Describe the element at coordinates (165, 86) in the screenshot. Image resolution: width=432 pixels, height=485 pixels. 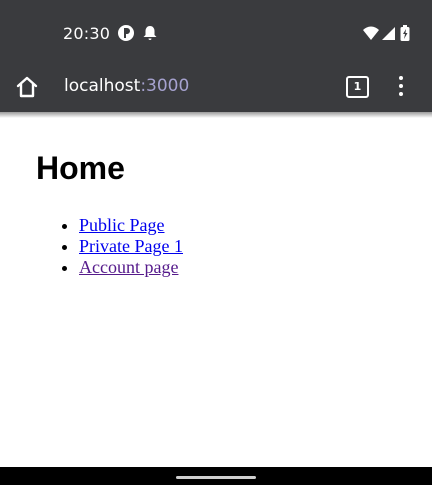
I see `url-port: :3000` at that location.